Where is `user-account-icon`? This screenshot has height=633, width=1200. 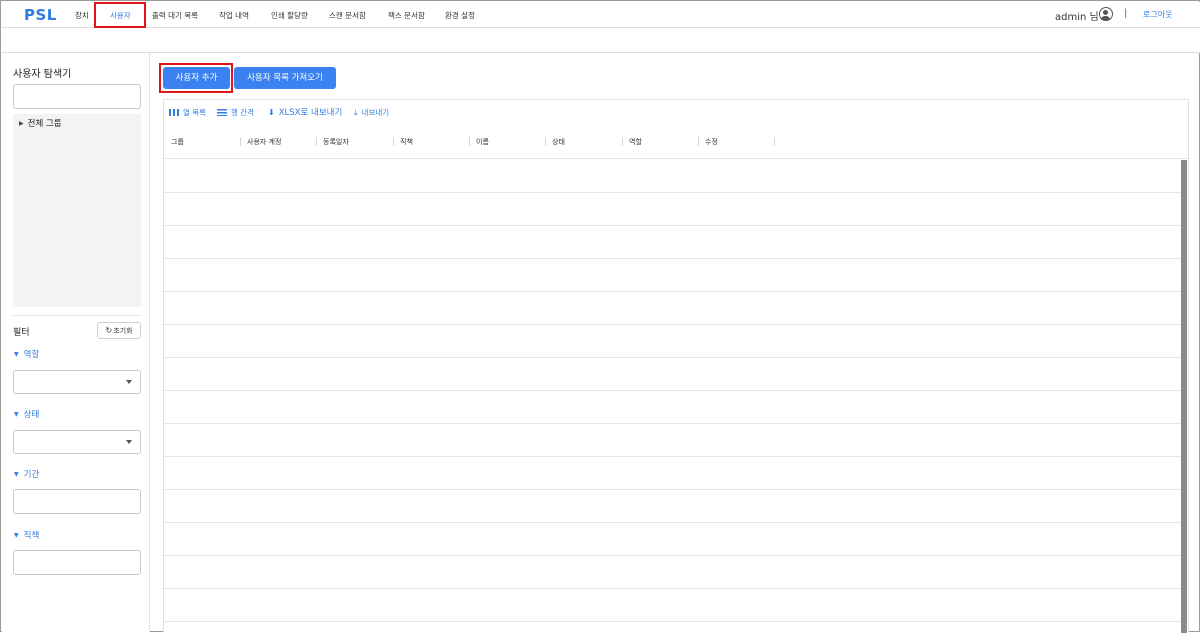
user-account-icon is located at coordinates (1106, 14).